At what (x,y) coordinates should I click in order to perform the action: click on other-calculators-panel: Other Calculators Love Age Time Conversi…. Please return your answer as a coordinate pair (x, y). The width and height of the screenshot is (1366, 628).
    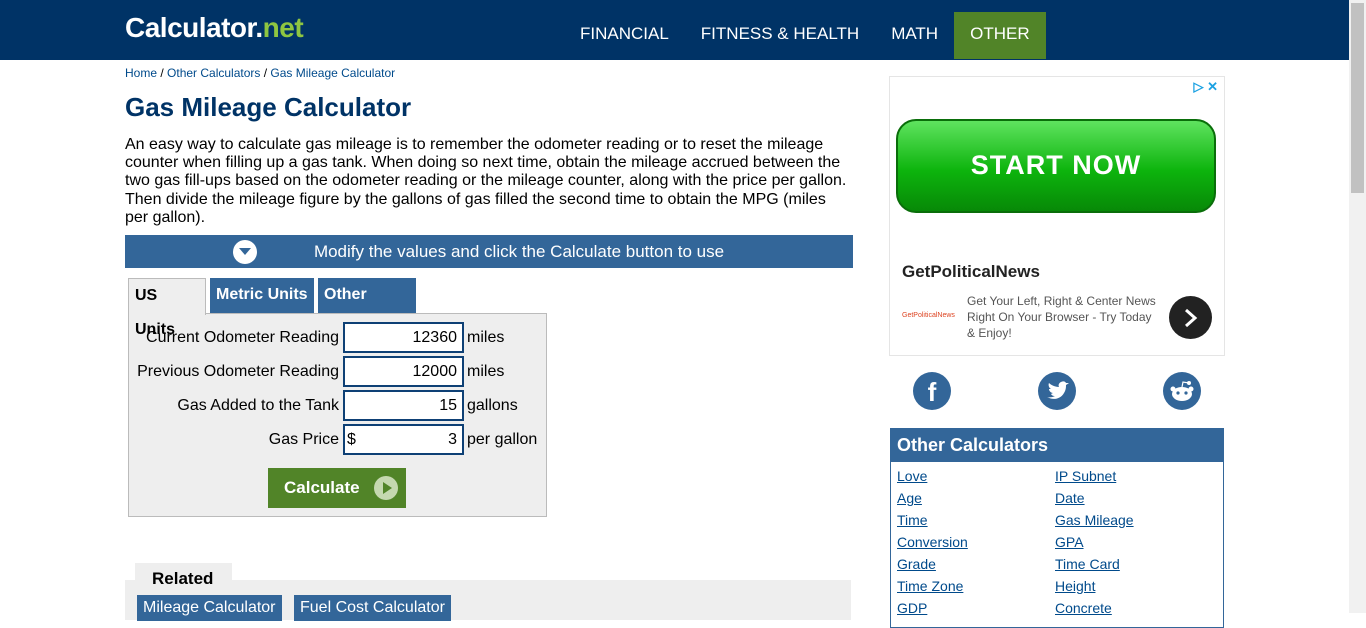
    Looking at the image, I should click on (1057, 528).